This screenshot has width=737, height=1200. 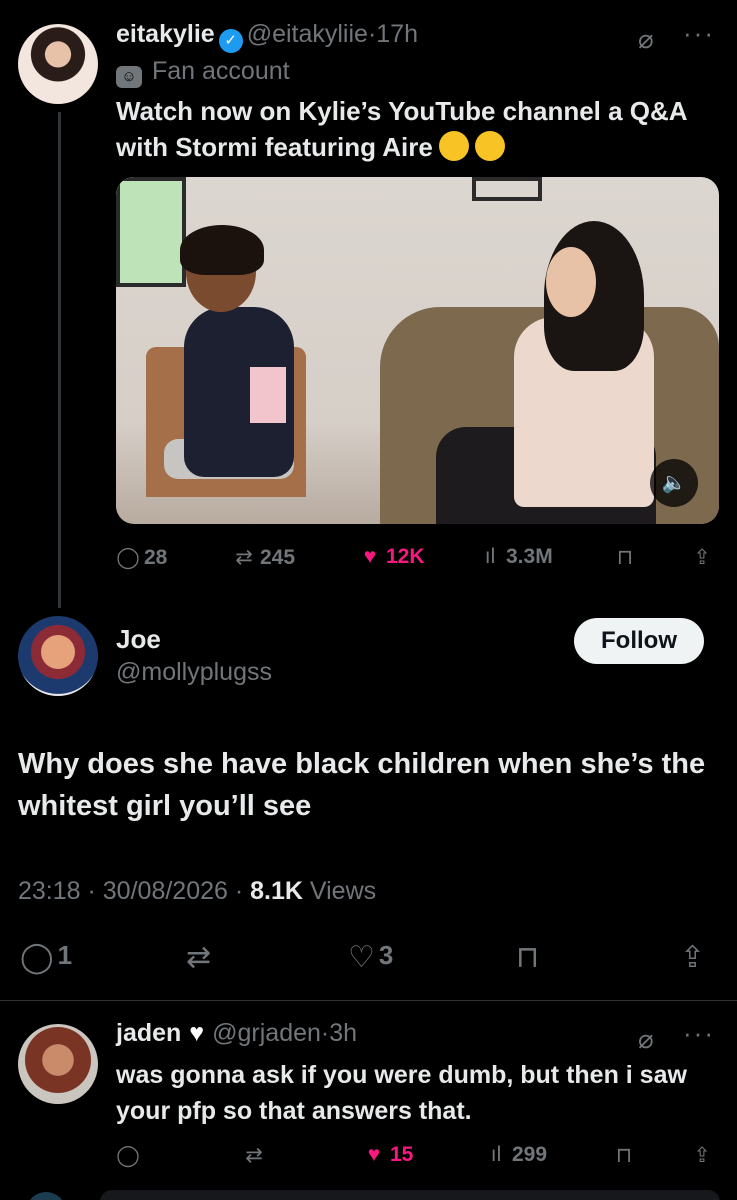 What do you see at coordinates (368, 1000) in the screenshot?
I see `divider` at bounding box center [368, 1000].